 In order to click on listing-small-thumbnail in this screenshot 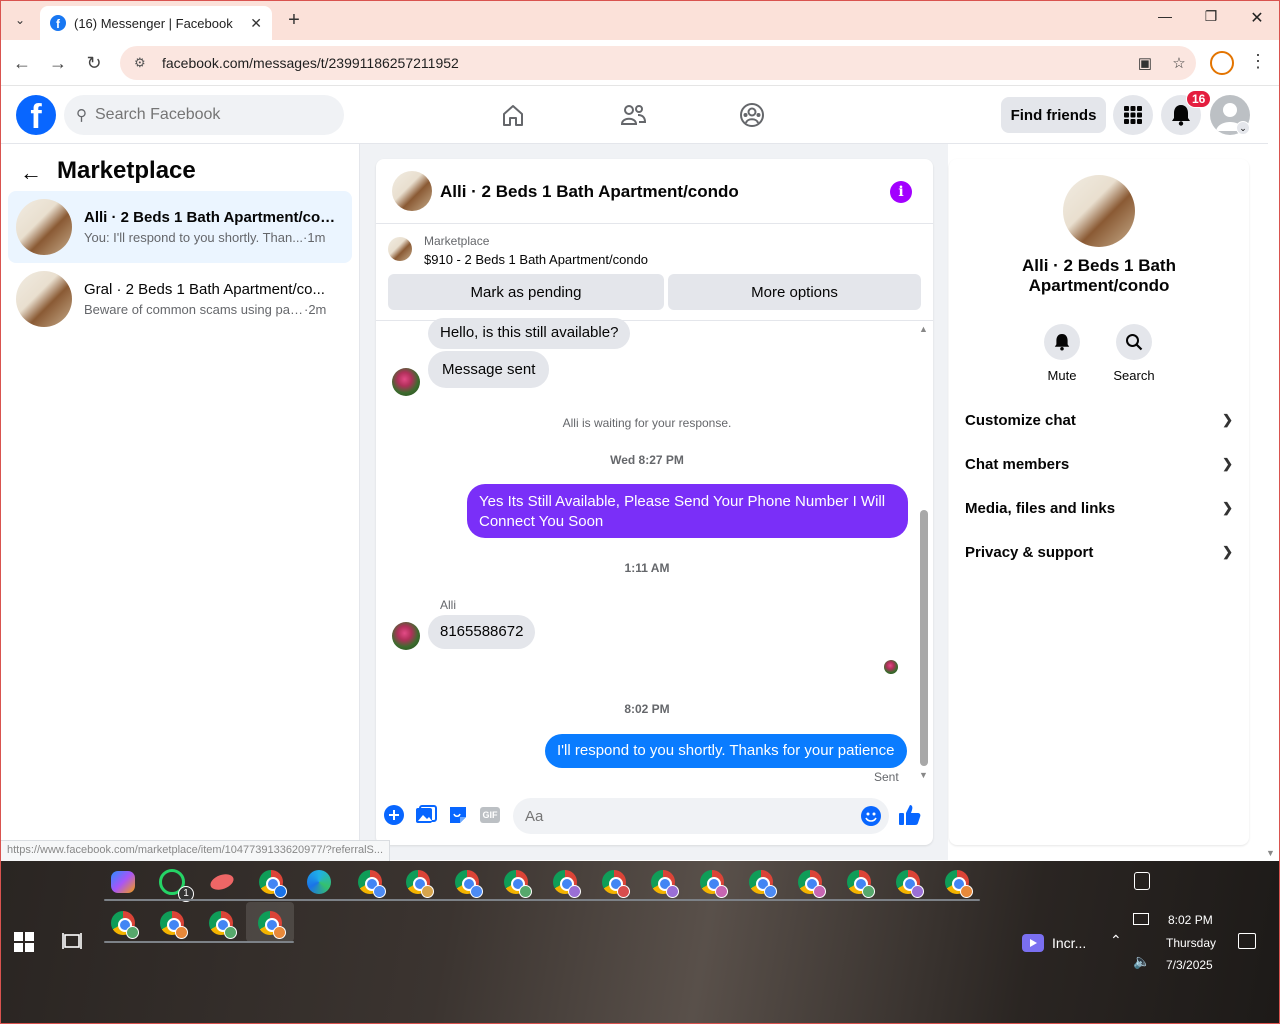, I will do `click(400, 249)`.